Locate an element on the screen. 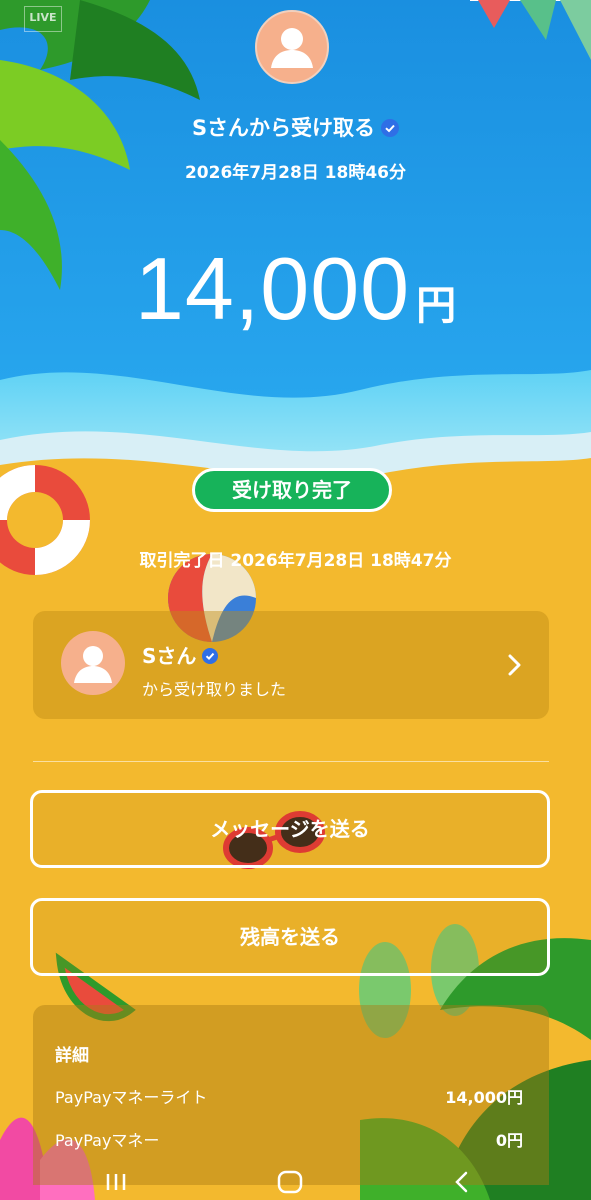  sender-avatar is located at coordinates (292, 47).